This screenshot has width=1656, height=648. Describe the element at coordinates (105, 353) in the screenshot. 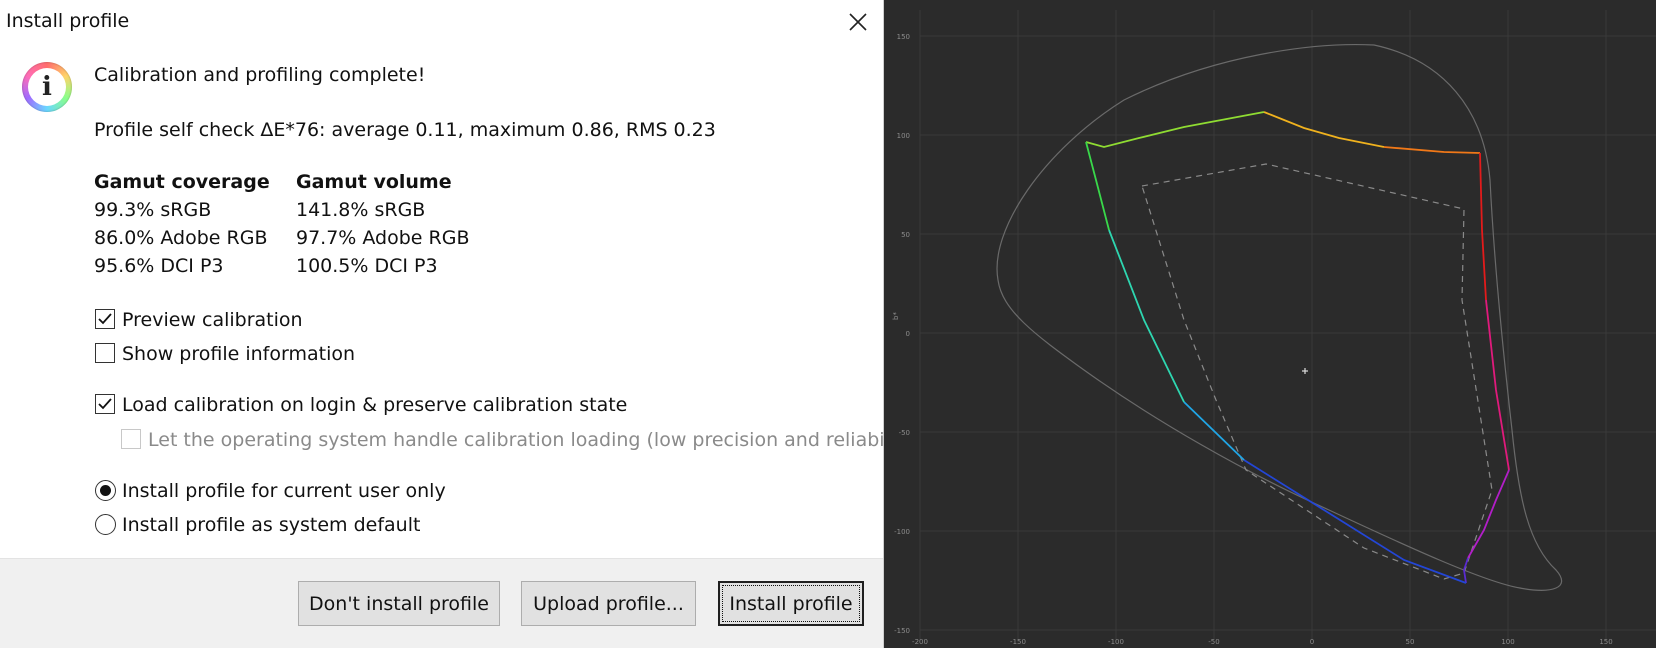

I see `show-profile-info-checkbox` at that location.